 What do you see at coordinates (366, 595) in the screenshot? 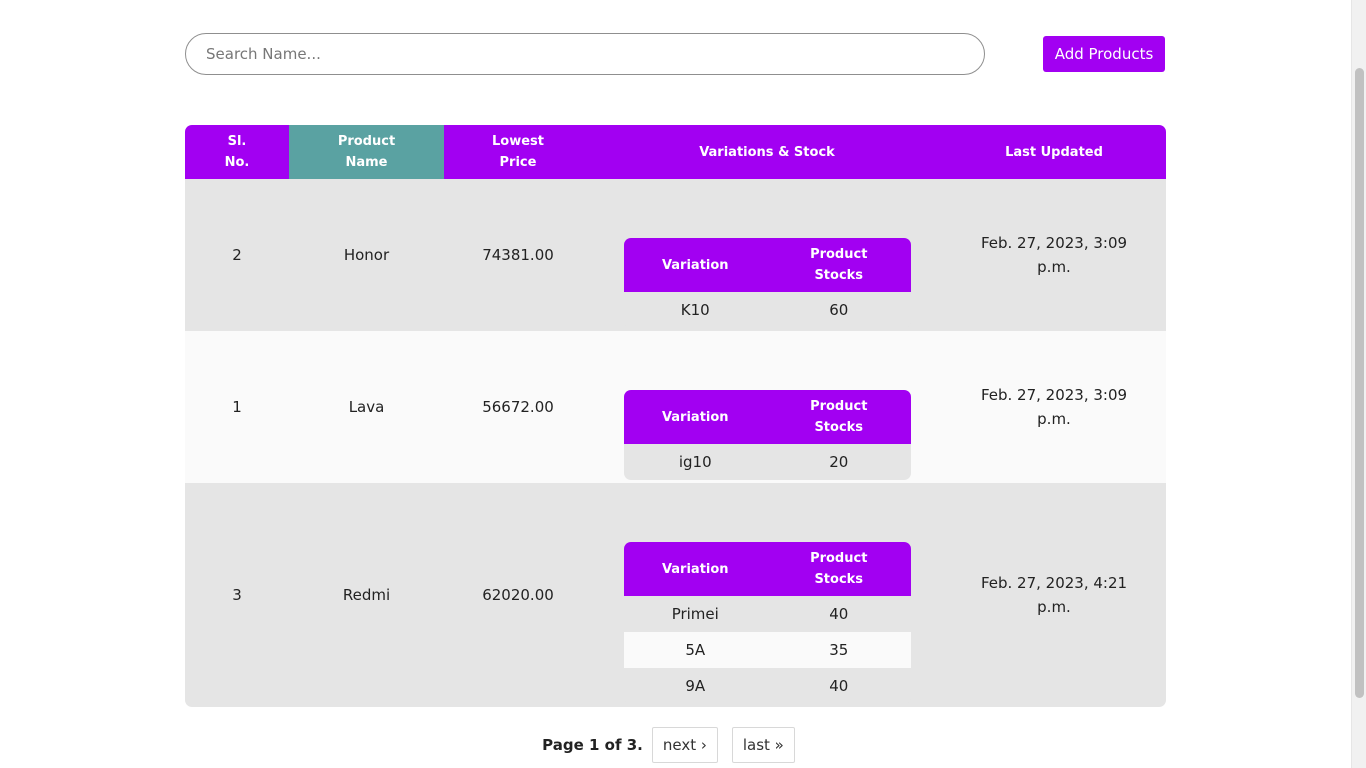
I see `product-name-cell: Redmi` at bounding box center [366, 595].